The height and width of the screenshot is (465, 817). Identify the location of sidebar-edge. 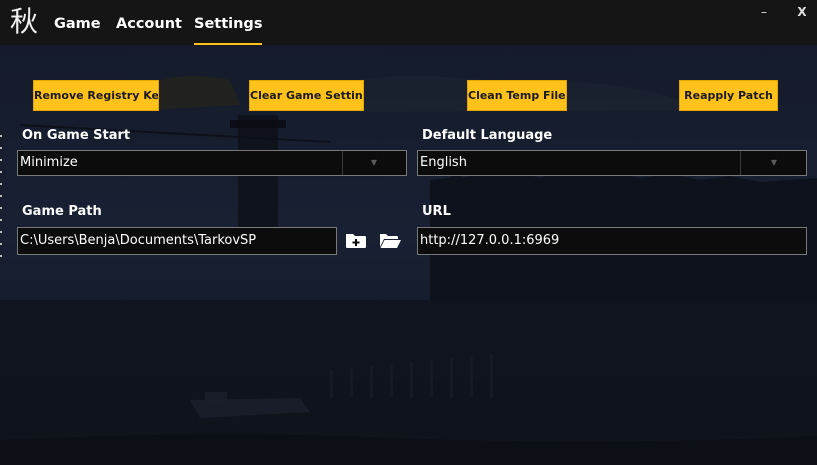
(1, 196).